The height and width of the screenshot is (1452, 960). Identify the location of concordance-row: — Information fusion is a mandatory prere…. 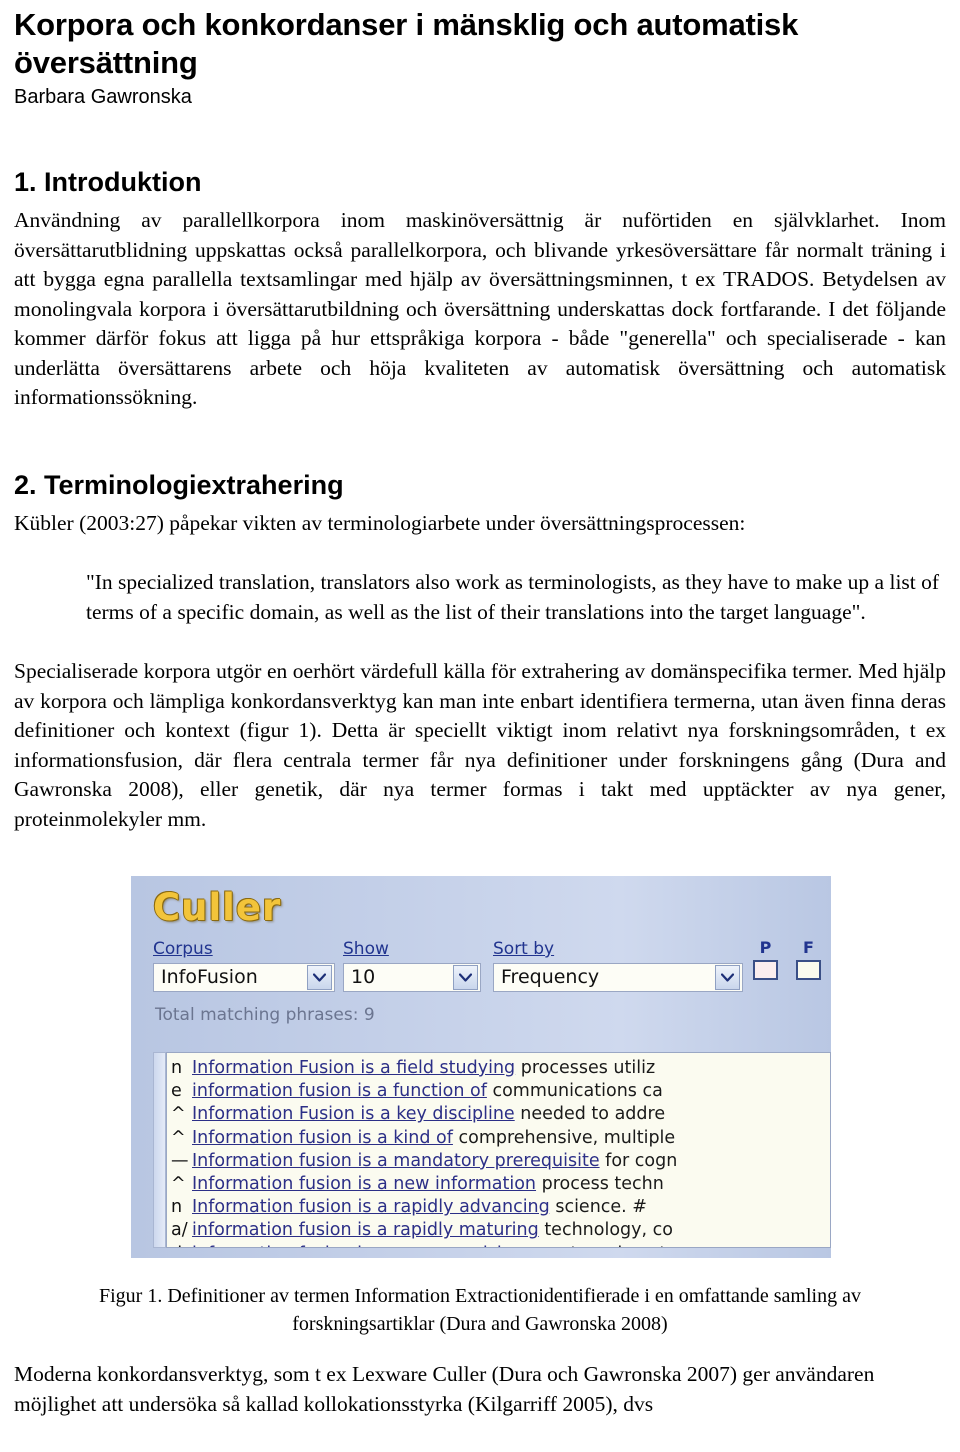
(500, 1161).